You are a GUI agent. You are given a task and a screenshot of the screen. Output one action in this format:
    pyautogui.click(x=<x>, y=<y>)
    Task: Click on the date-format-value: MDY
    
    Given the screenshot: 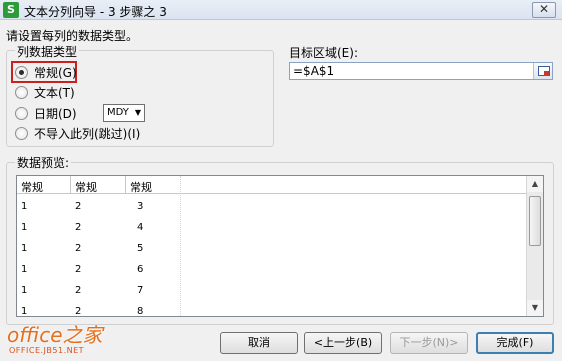 What is the action you would take?
    pyautogui.click(x=118, y=112)
    